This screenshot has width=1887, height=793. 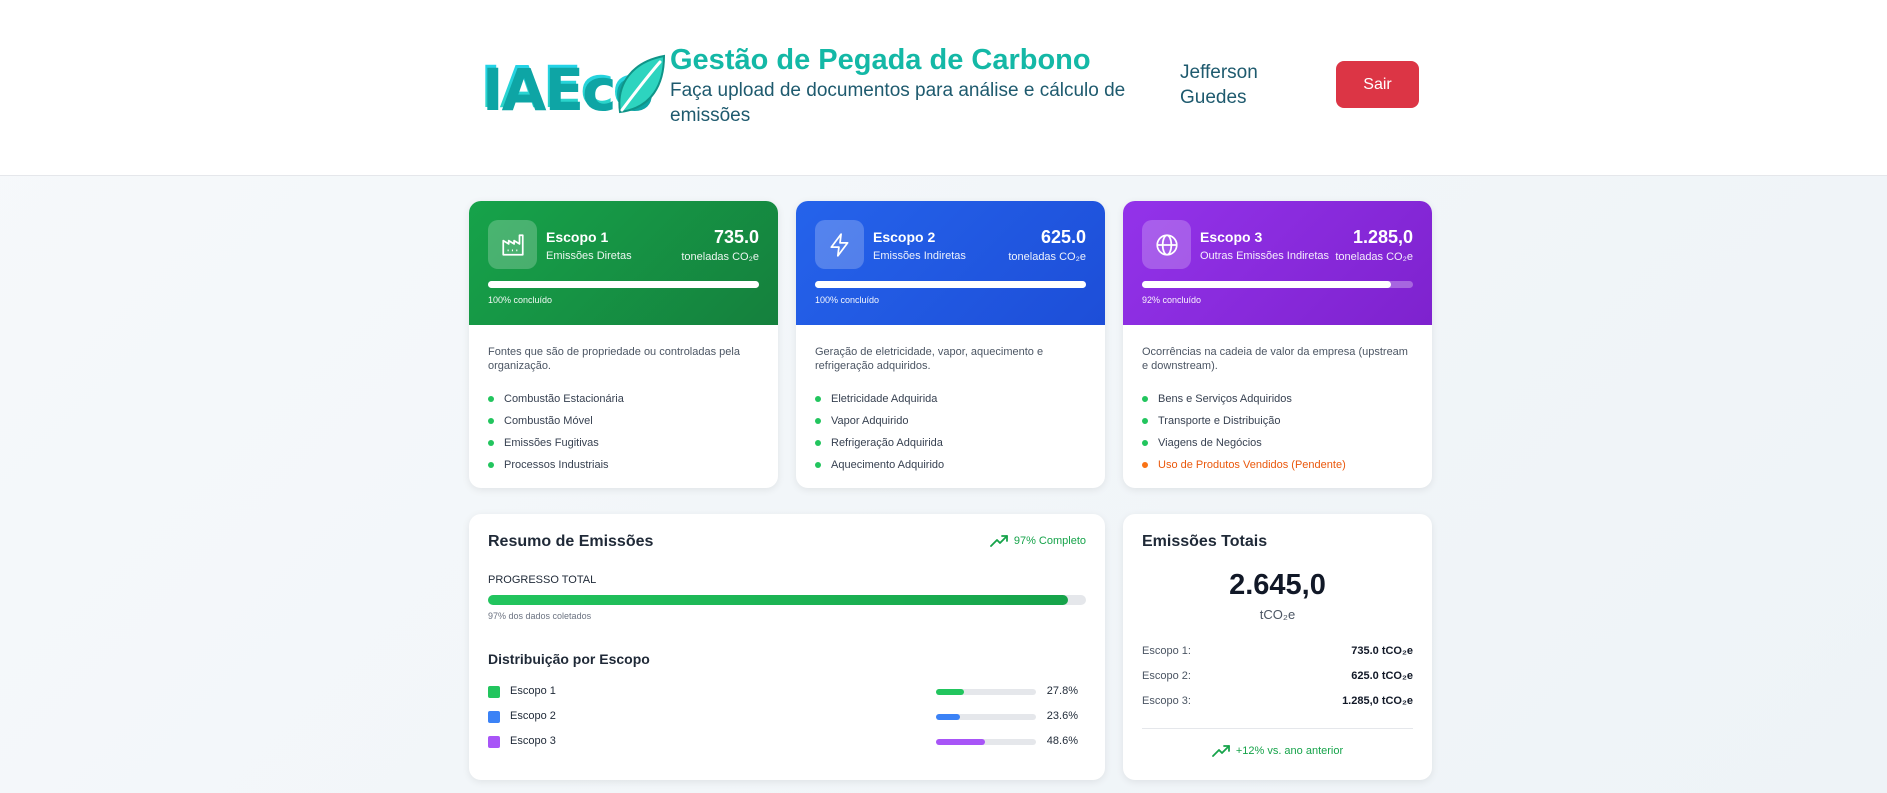 What do you see at coordinates (1166, 244) in the screenshot?
I see `globe-icon` at bounding box center [1166, 244].